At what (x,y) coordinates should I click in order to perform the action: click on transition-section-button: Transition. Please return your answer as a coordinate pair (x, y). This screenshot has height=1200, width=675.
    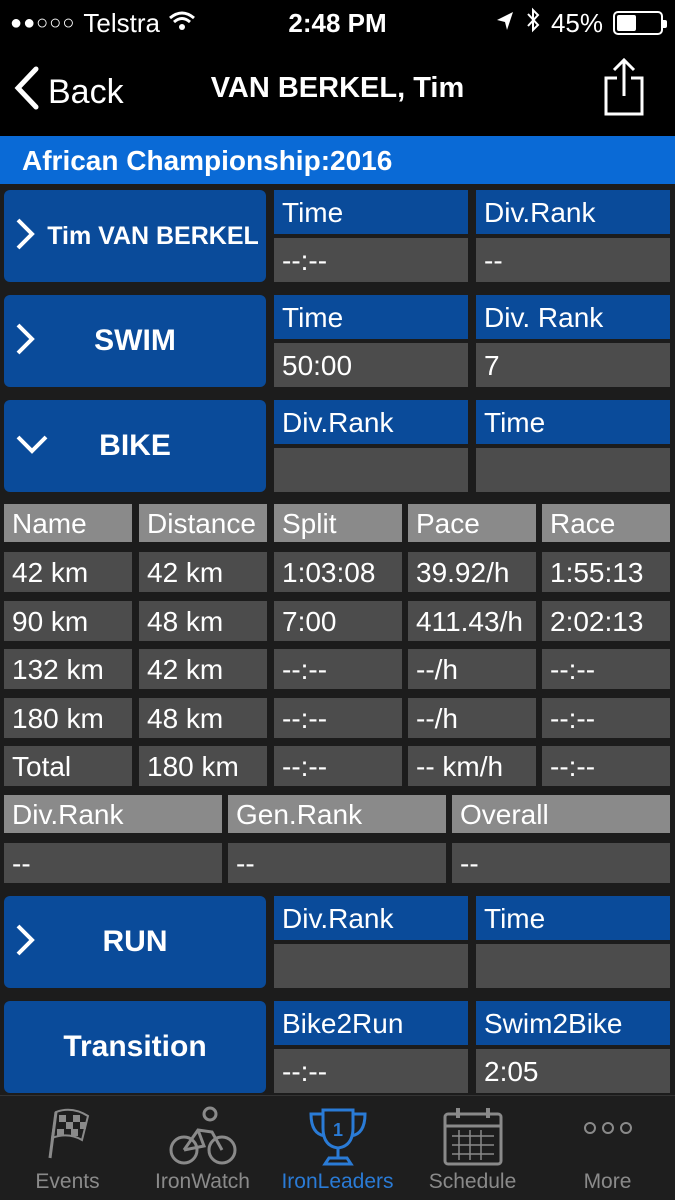
    Looking at the image, I should click on (135, 1047).